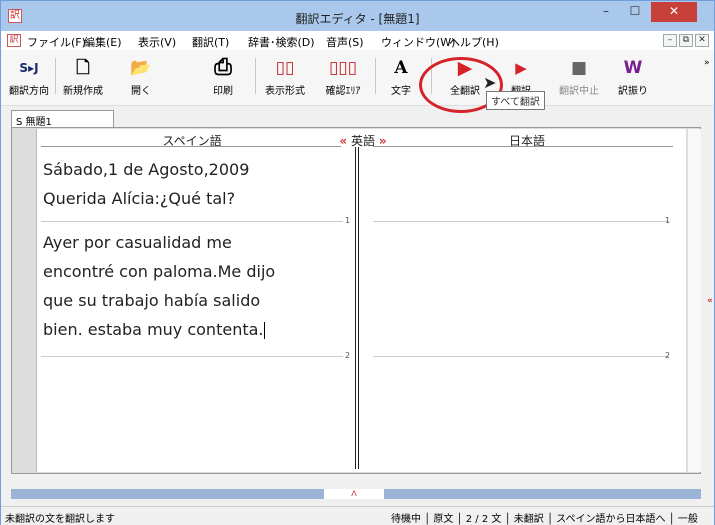  Describe the element at coordinates (579, 68) in the screenshot. I see `stop-icon: ■` at that location.